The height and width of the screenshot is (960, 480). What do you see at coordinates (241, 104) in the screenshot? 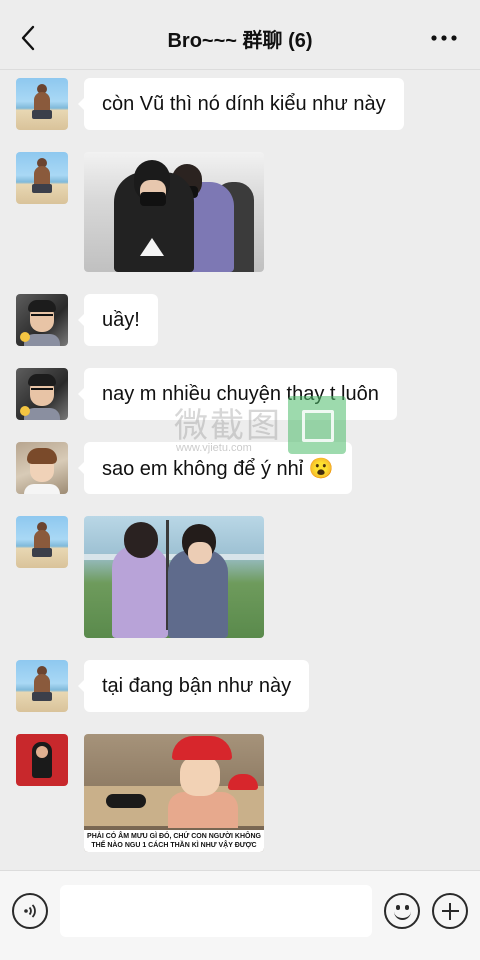
I see `message-bubble: còn Vũ thì nó dính kiểu như này` at bounding box center [241, 104].